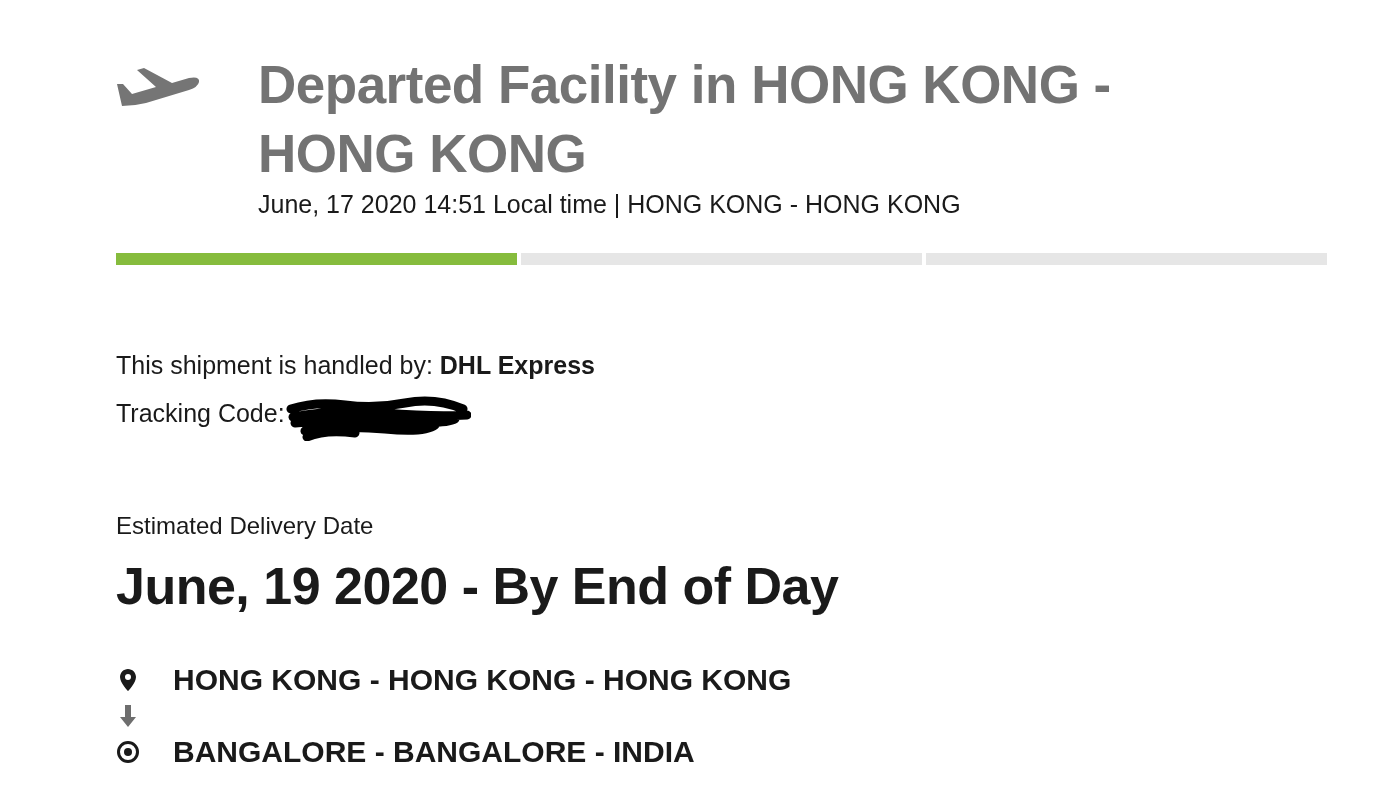  What do you see at coordinates (128, 752) in the screenshot?
I see `target-icon` at bounding box center [128, 752].